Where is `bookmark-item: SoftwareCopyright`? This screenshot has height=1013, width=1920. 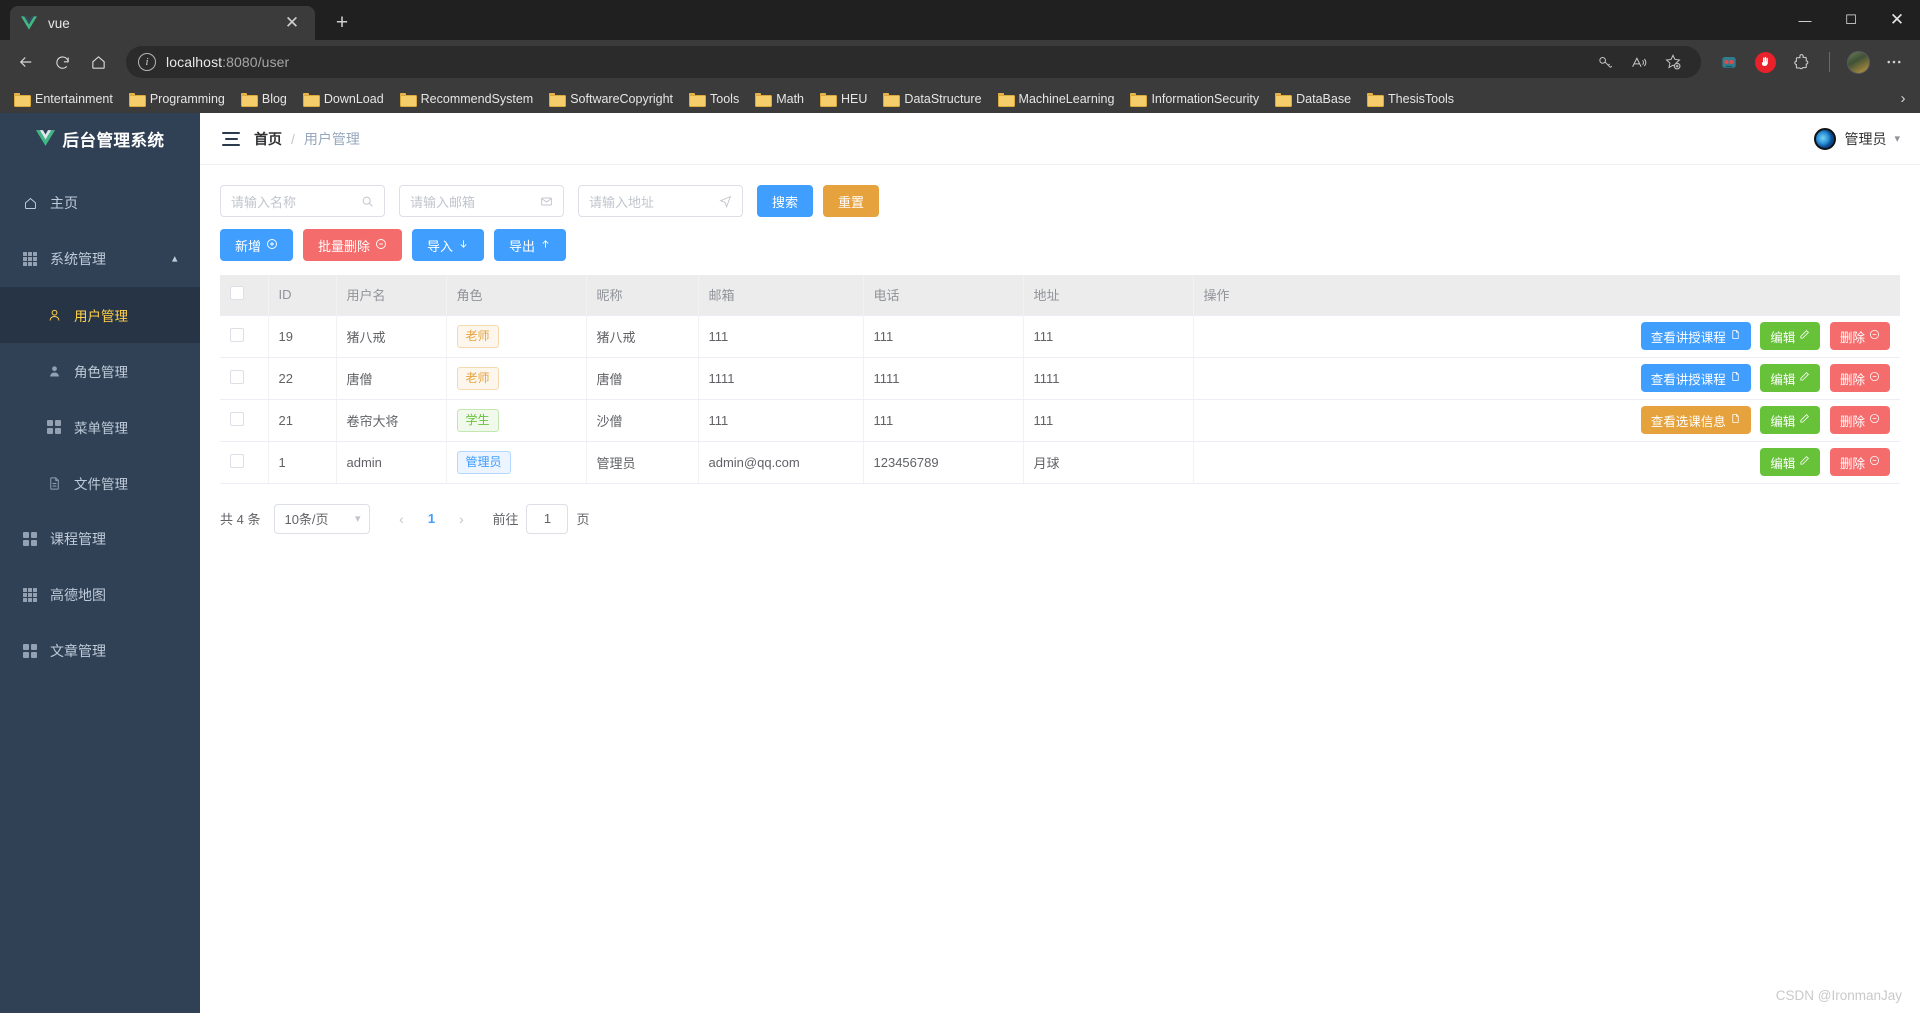
bookmark-item: SoftwareCopyright is located at coordinates (611, 99).